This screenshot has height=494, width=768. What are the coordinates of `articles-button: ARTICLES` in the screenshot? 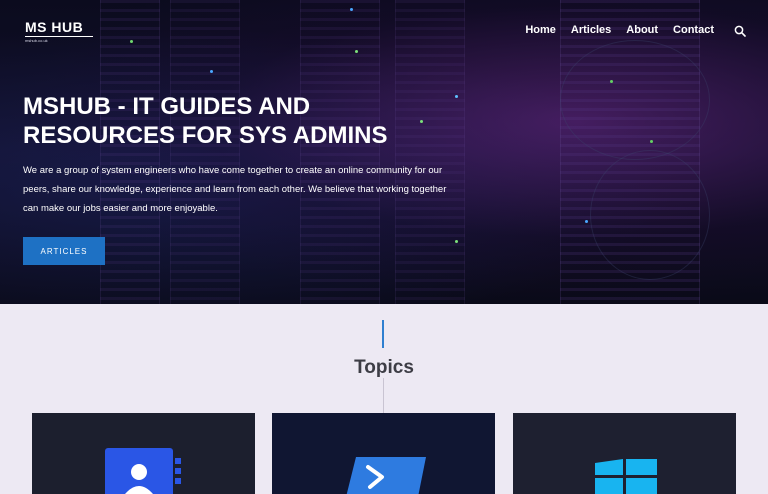 It's located at (64, 251).